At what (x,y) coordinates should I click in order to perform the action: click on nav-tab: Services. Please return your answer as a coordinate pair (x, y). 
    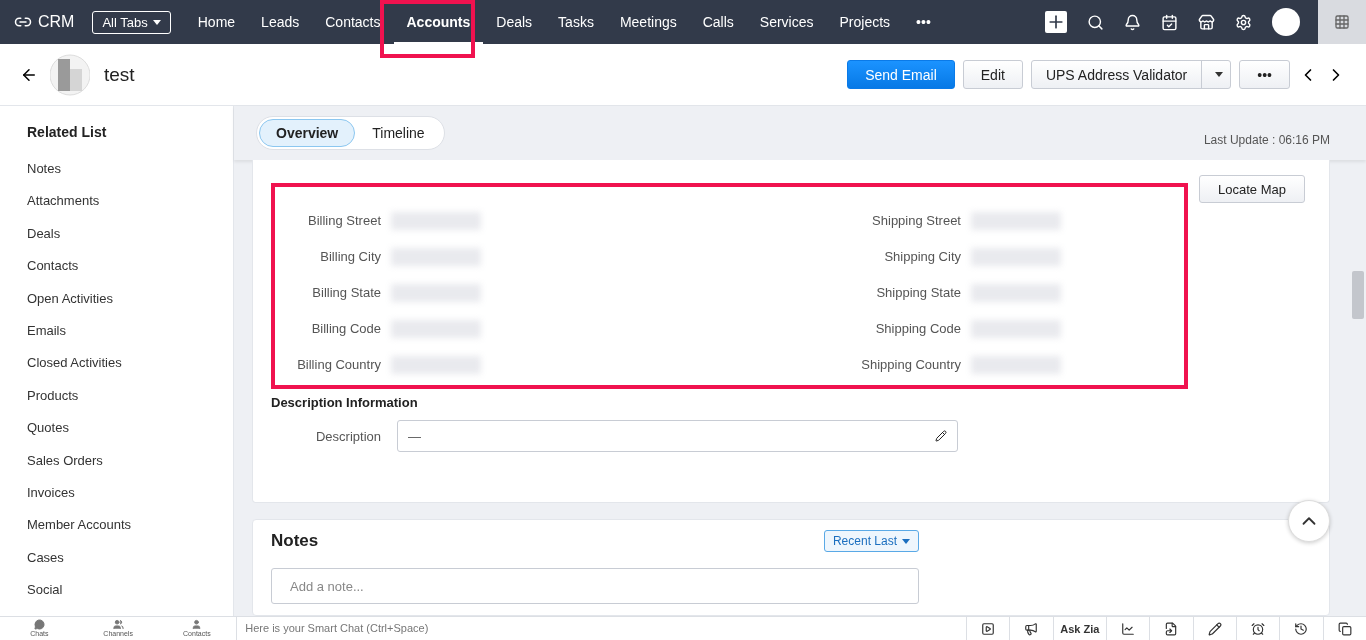
    Looking at the image, I should click on (786, 22).